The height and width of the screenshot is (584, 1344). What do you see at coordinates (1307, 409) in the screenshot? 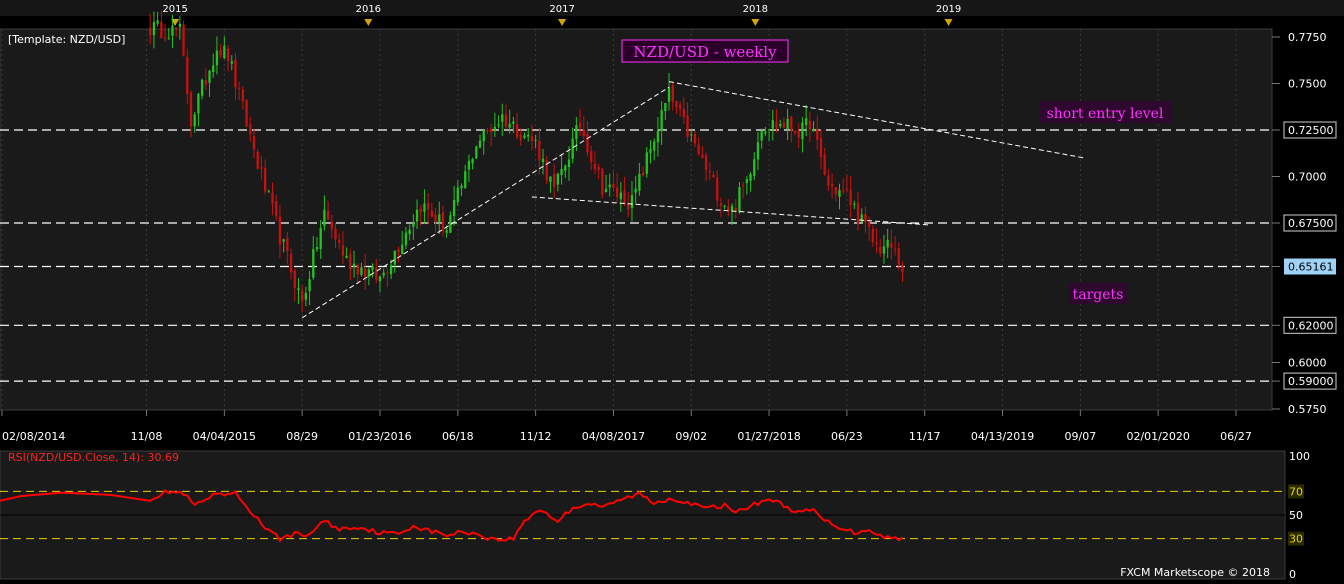
I see `y-tick-label: 0.5750` at bounding box center [1307, 409].